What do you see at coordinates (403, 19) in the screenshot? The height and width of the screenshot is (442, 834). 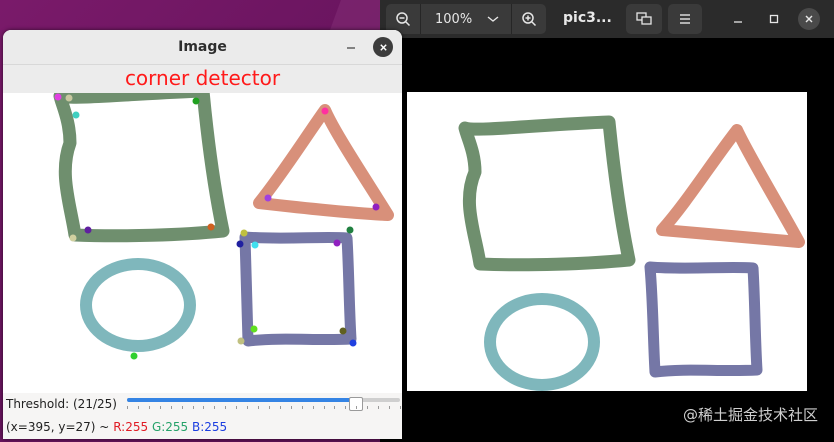 I see `zoom-out-icon` at bounding box center [403, 19].